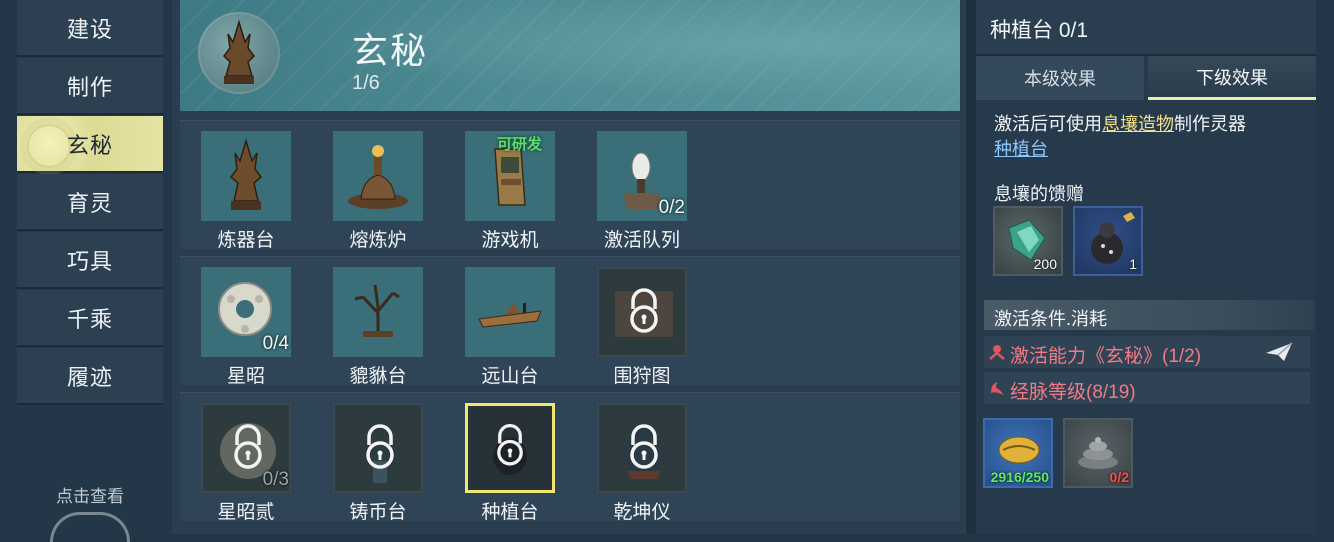  Describe the element at coordinates (90, 527) in the screenshot. I see `view-hint-icon` at that location.